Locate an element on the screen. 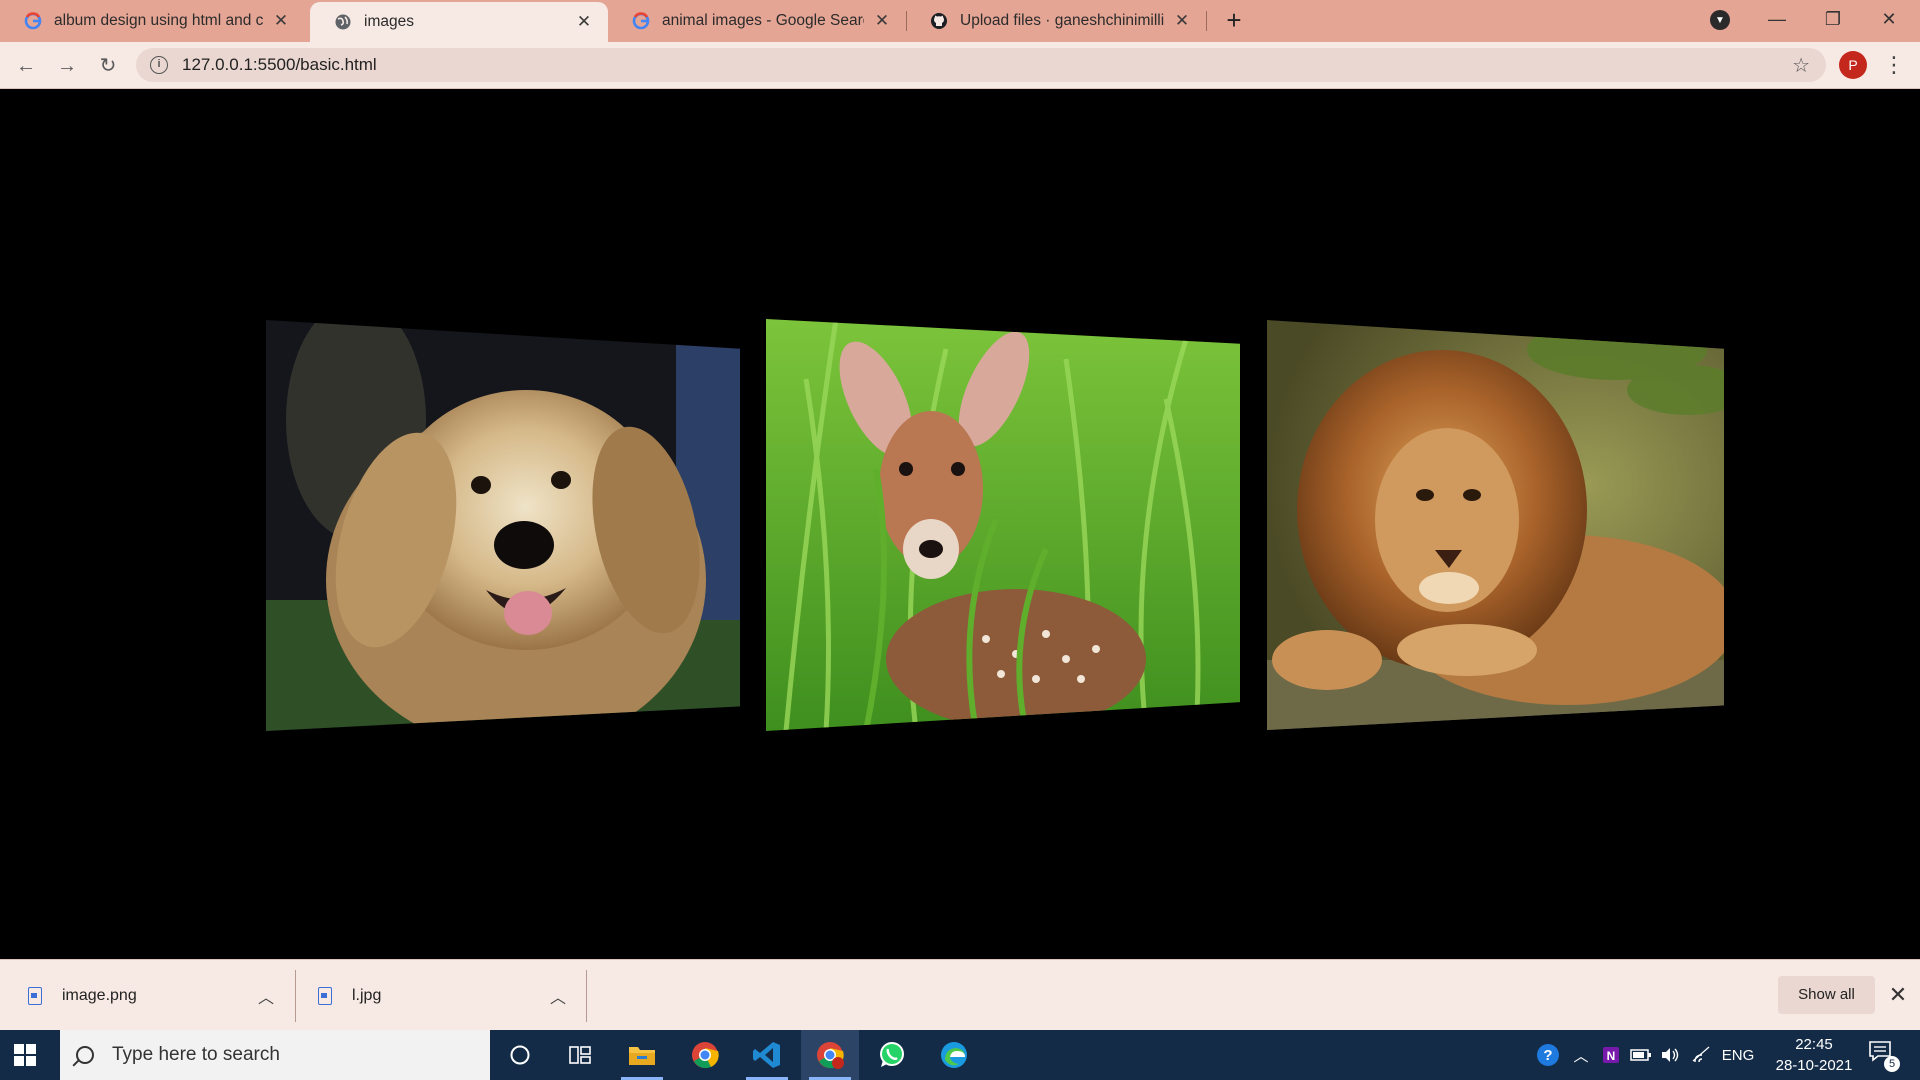 This screenshot has width=1920, height=1080. search-placeholder: Type here to search is located at coordinates (196, 1054).